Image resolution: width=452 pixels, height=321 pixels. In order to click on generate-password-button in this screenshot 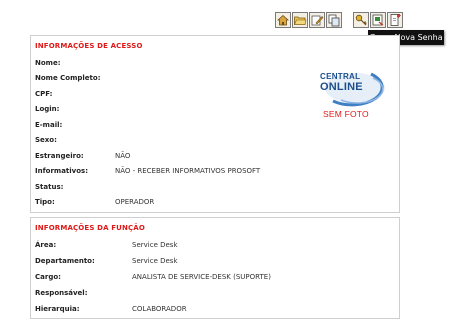, I will do `click(378, 20)`.